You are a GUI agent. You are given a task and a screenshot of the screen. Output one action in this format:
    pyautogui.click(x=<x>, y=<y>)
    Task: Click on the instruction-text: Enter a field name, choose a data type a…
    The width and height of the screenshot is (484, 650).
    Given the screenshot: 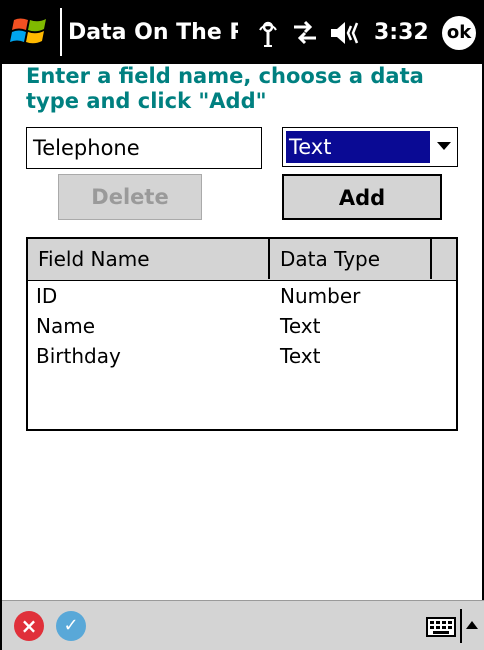 What is the action you would take?
    pyautogui.click(x=225, y=88)
    